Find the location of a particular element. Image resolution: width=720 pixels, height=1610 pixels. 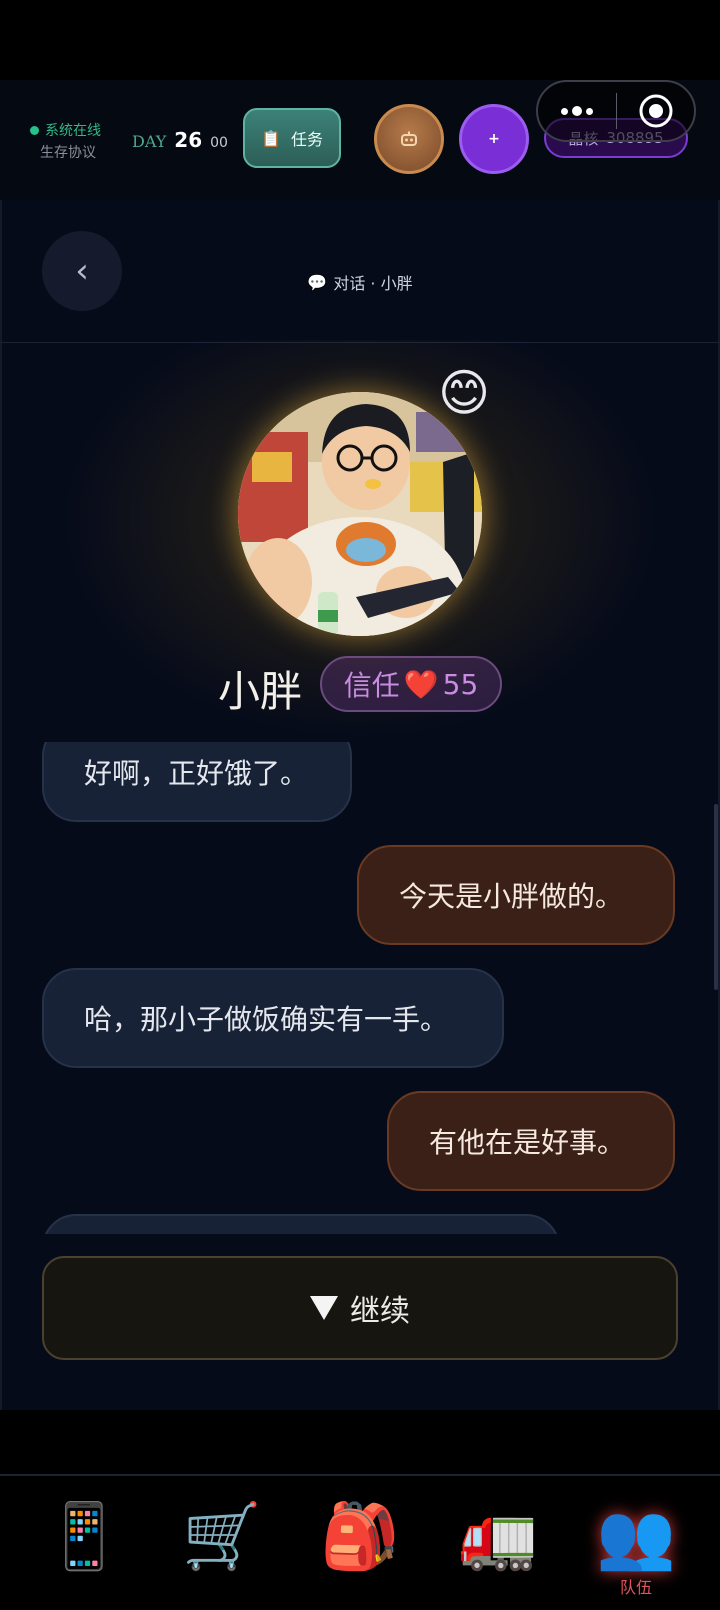

team-icon: 👥 is located at coordinates (636, 1537).